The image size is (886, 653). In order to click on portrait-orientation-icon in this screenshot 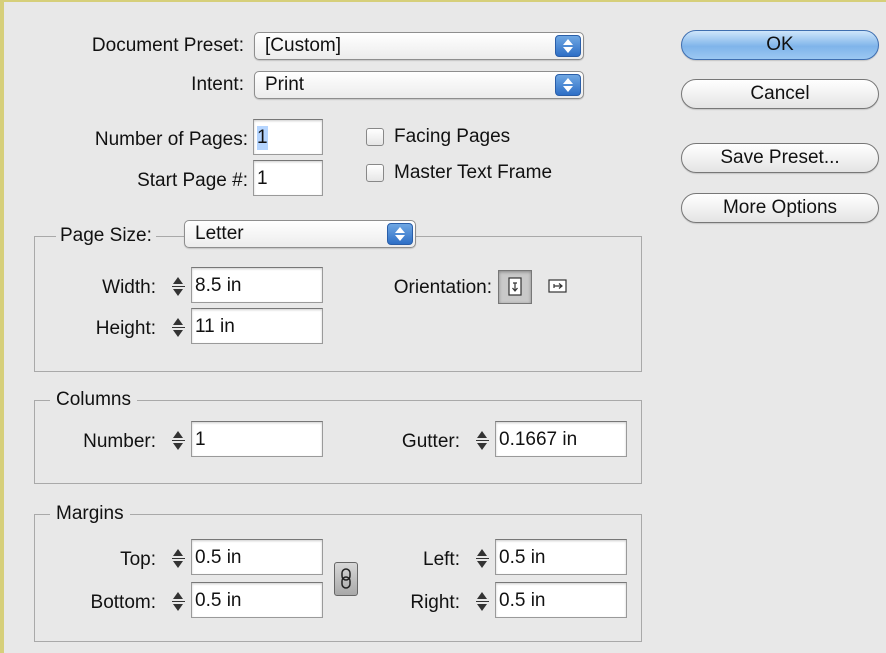, I will do `click(515, 286)`.